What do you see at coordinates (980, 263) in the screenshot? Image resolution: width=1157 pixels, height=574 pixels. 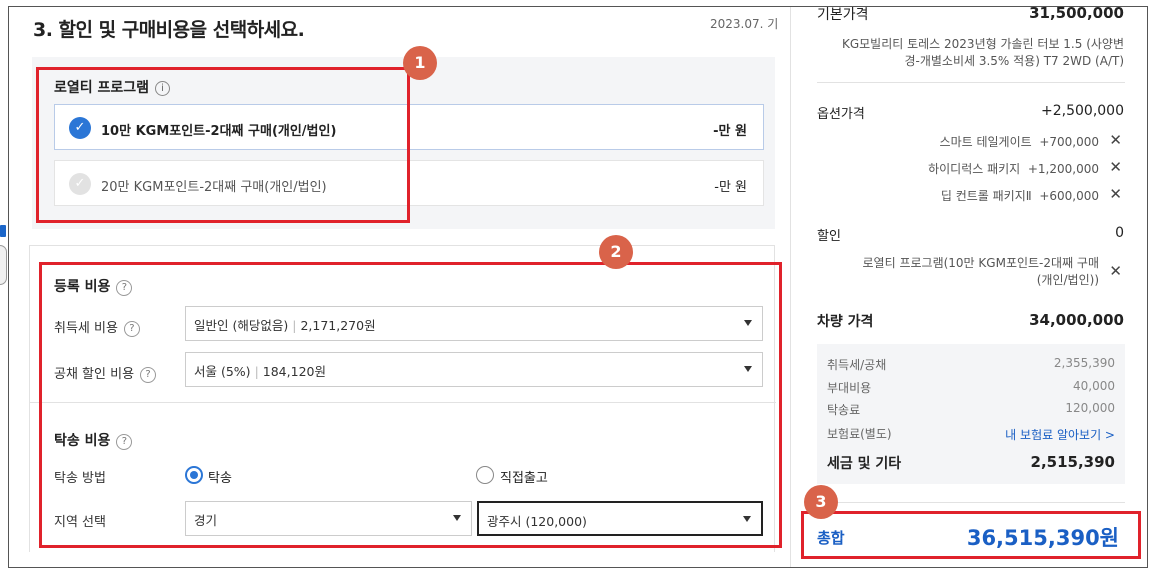 I see `discount-item-line-1: 로열티 프로그램(10만 KGM포인트-2대째 구매` at bounding box center [980, 263].